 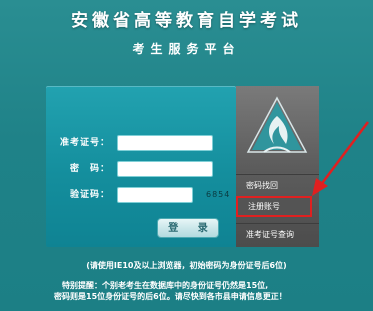 What do you see at coordinates (186, 265) in the screenshot?
I see `browser-tip: (请使用IE10及以上浏览器，初始密码为身份证号后6位)` at bounding box center [186, 265].